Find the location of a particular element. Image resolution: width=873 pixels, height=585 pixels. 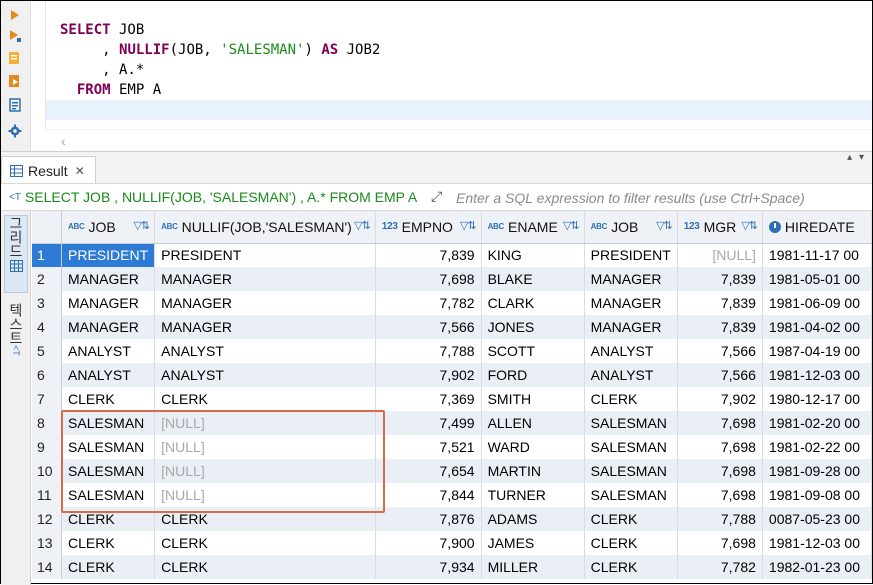

row-number: 14 is located at coordinates (47, 567).